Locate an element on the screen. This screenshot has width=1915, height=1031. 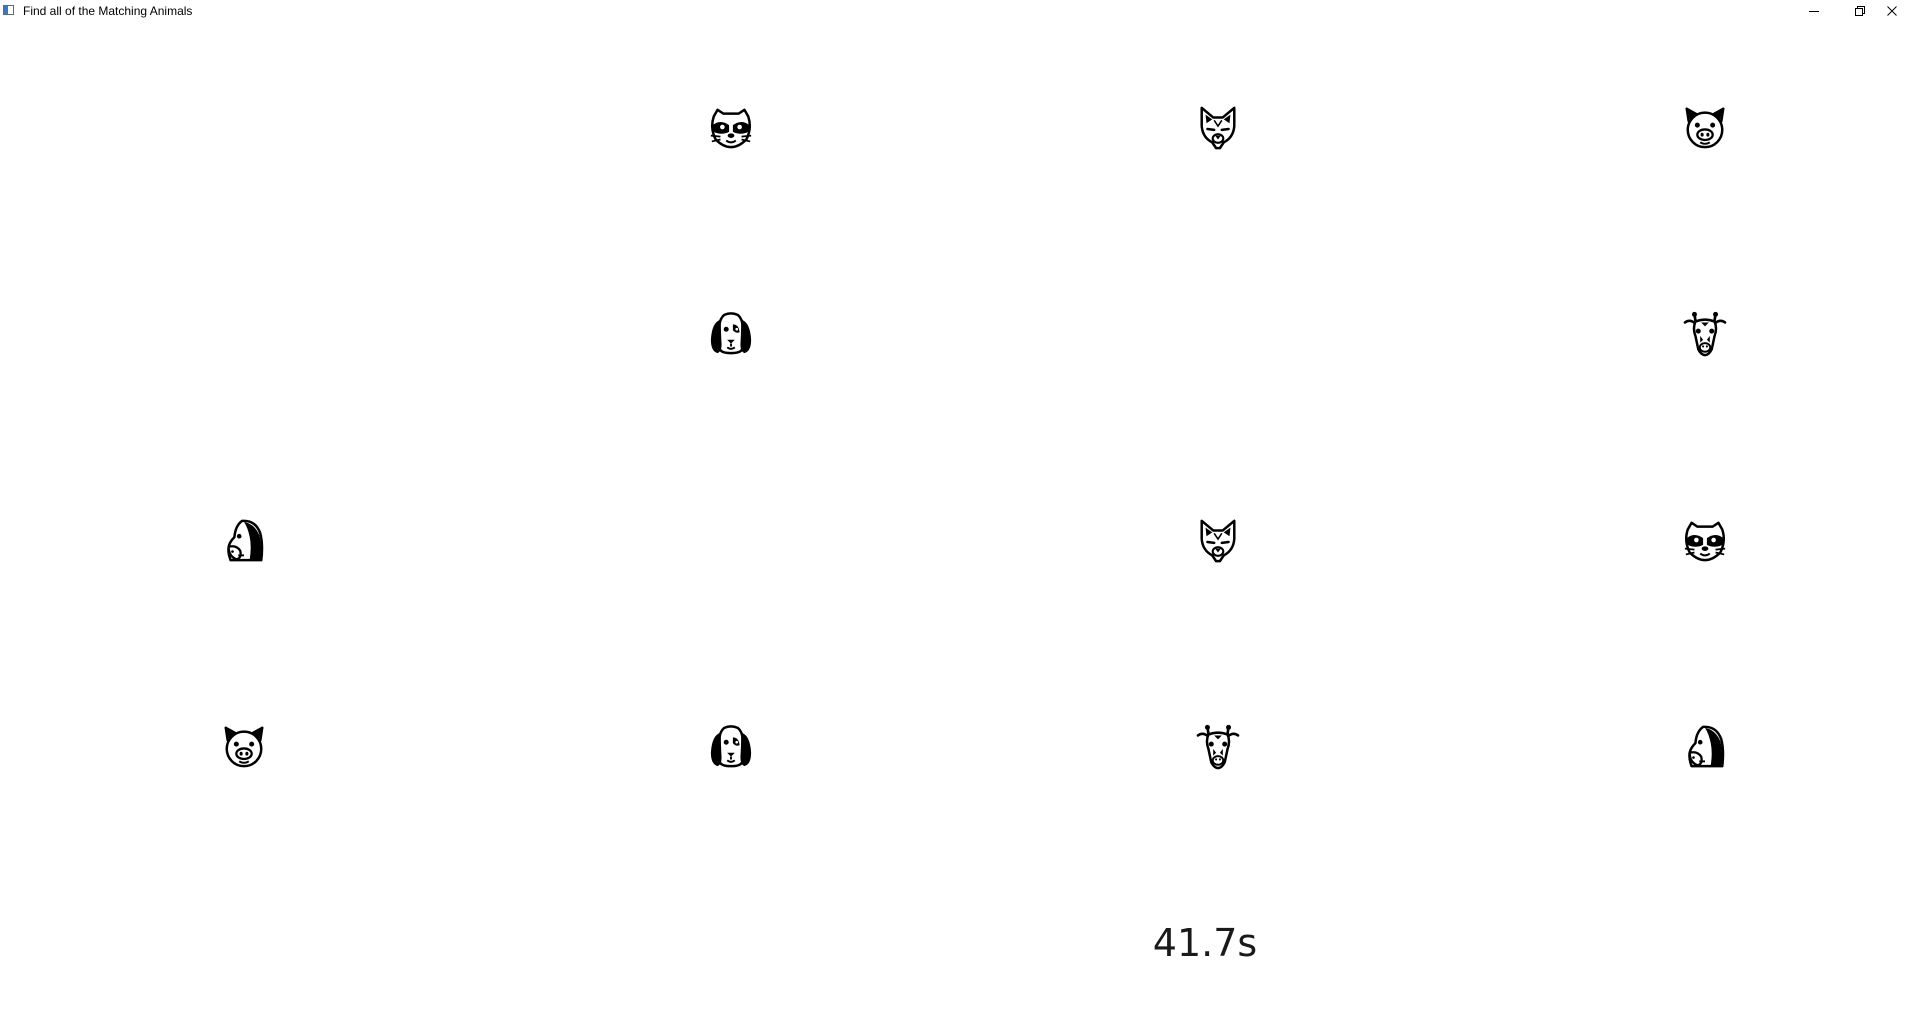
timer-display: 41.7s is located at coordinates (1205, 943).